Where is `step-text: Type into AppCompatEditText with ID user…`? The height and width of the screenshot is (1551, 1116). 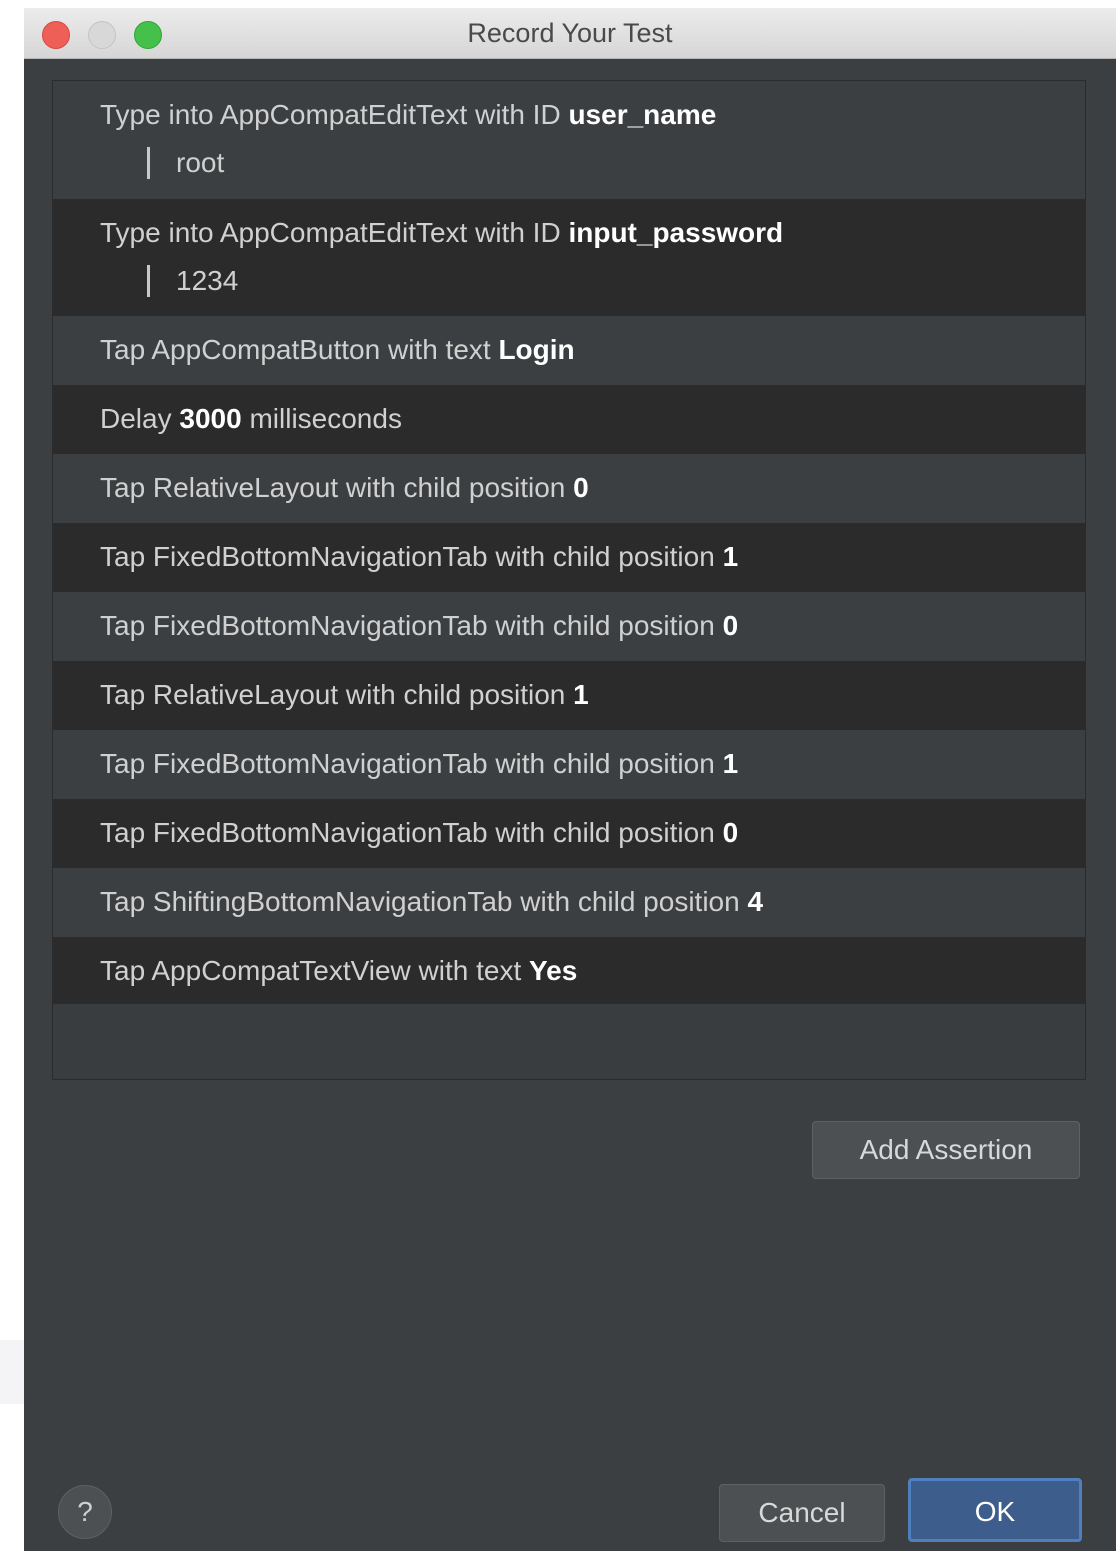 step-text: Type into AppCompatEditText with ID user… is located at coordinates (408, 114).